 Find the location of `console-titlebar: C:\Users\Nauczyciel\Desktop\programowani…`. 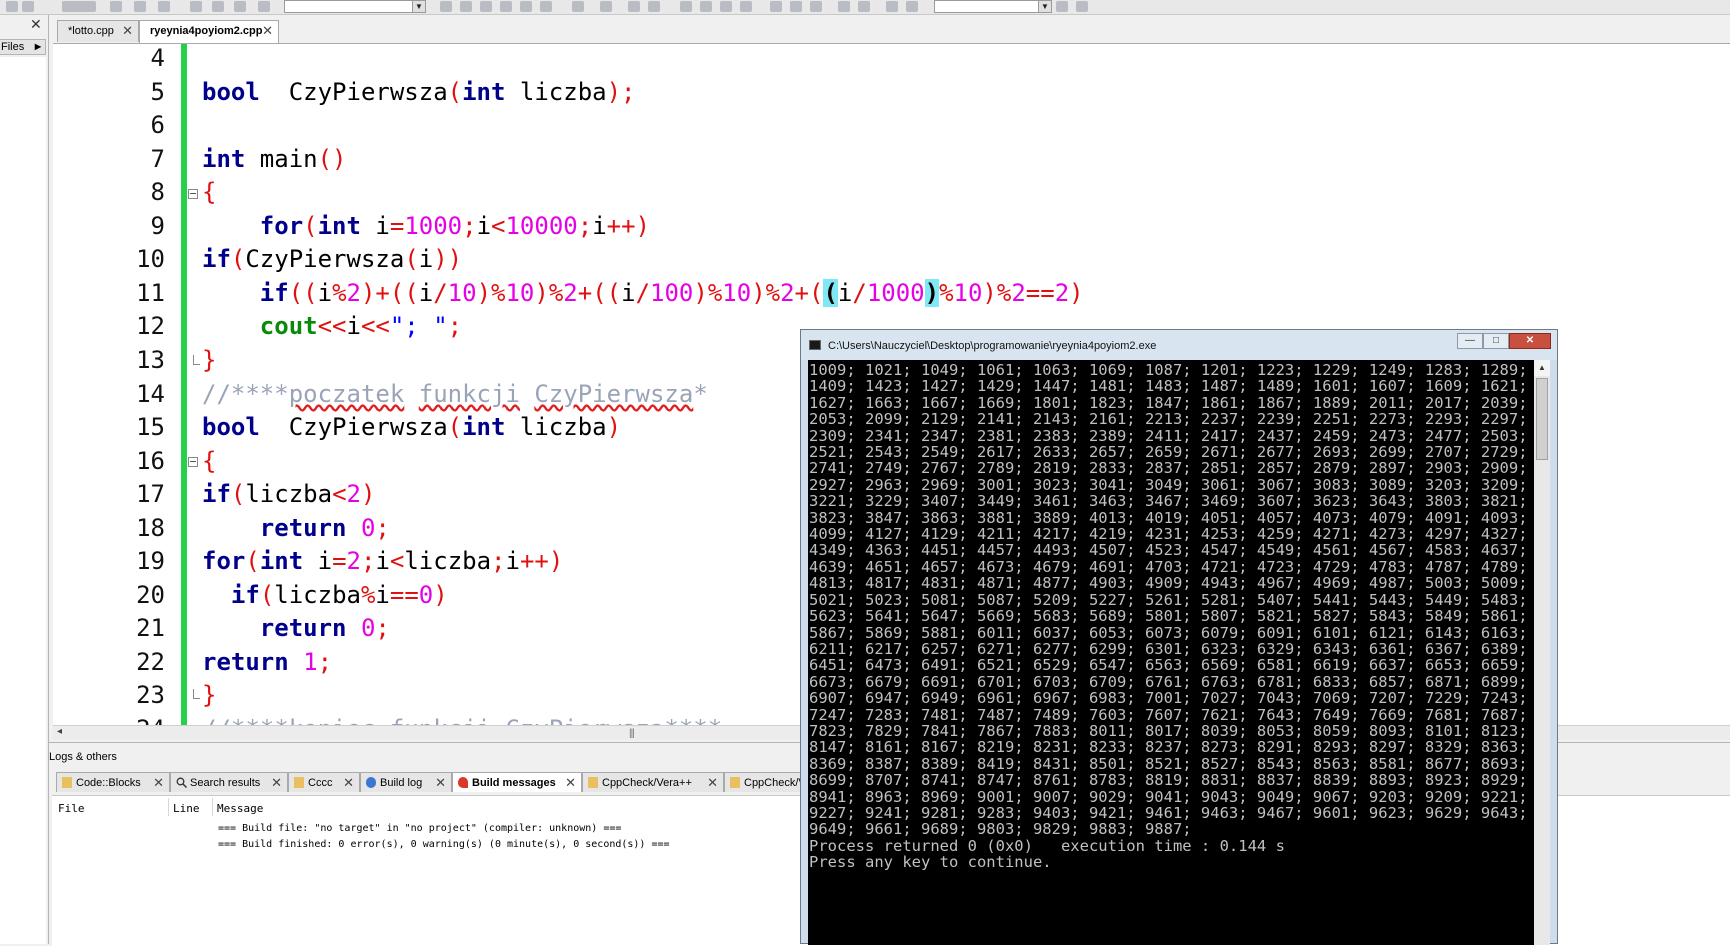

console-titlebar: C:\Users\Nauczyciel\Desktop\programowani… is located at coordinates (1179, 345).